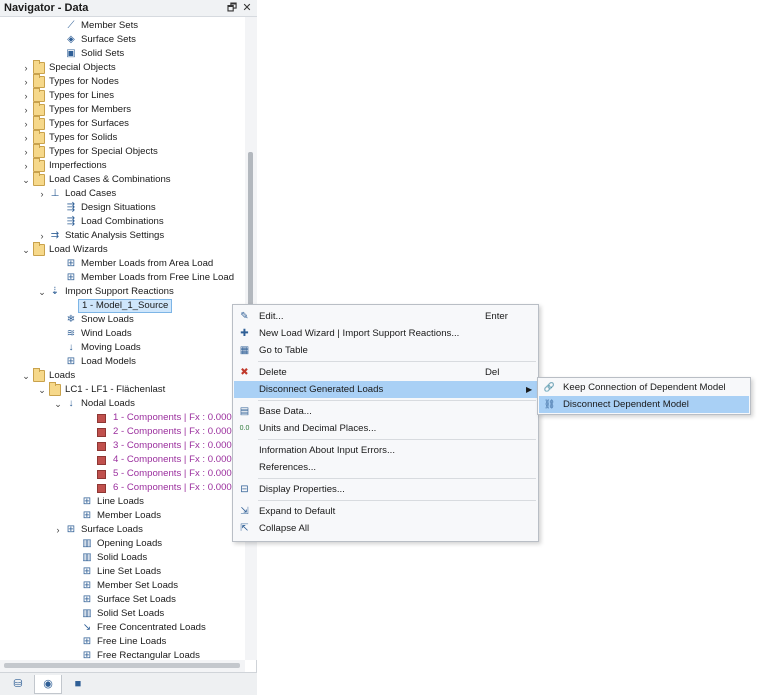 This screenshot has height=695, width=760. Describe the element at coordinates (122, 389) in the screenshot. I see `tree-item: ⌄ LC1 - LF1 - Flächenlast` at that location.